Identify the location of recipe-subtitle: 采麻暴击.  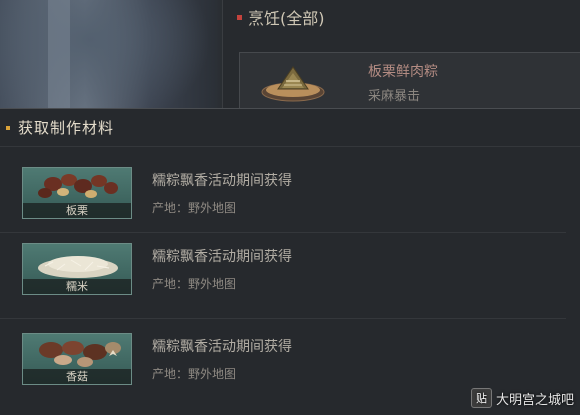
(394, 96).